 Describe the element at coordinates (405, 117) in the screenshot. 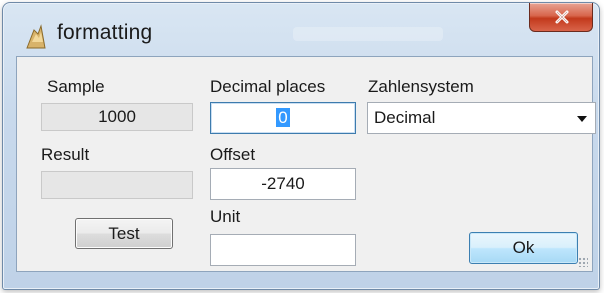

I see `number-system-selected: Decimal` at that location.